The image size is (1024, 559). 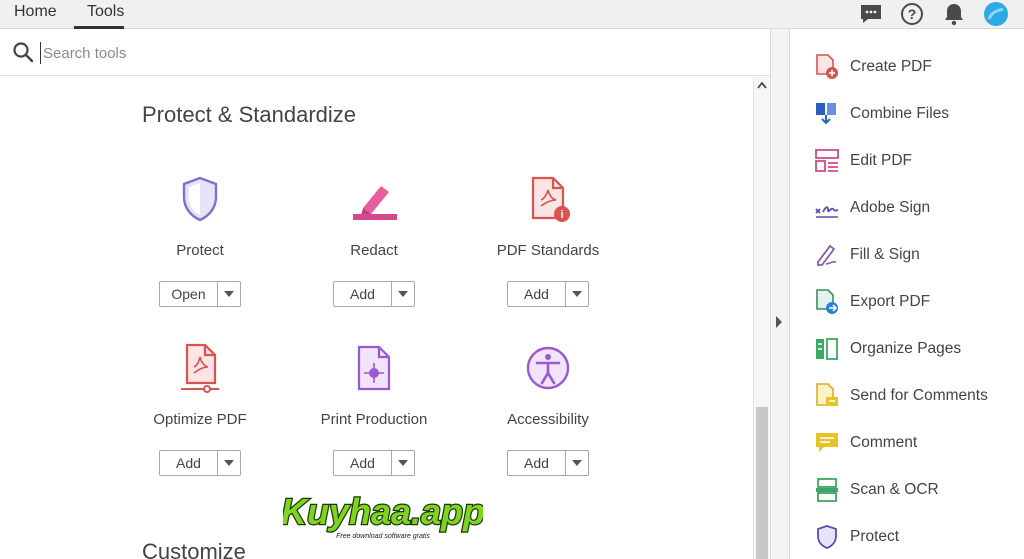 What do you see at coordinates (249, 114) in the screenshot?
I see `section-title-protect-standardize: Protect & Standardize` at bounding box center [249, 114].